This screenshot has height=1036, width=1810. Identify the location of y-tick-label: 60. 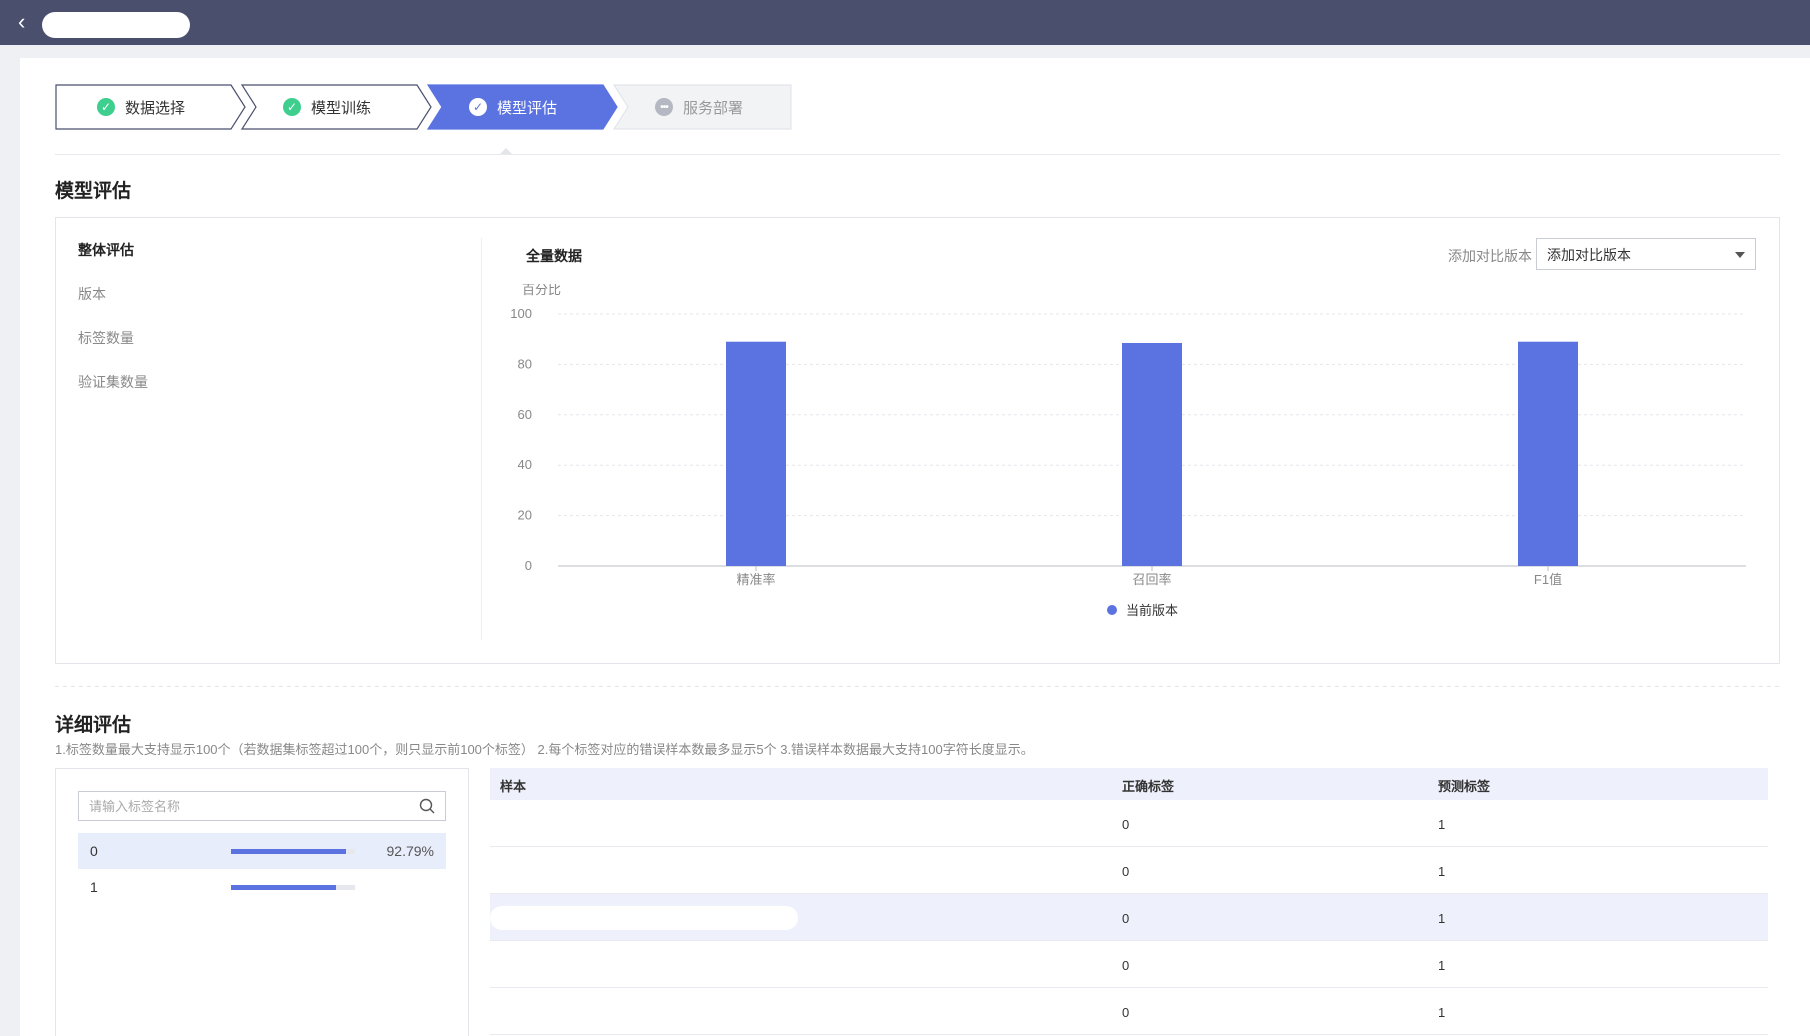
(525, 414).